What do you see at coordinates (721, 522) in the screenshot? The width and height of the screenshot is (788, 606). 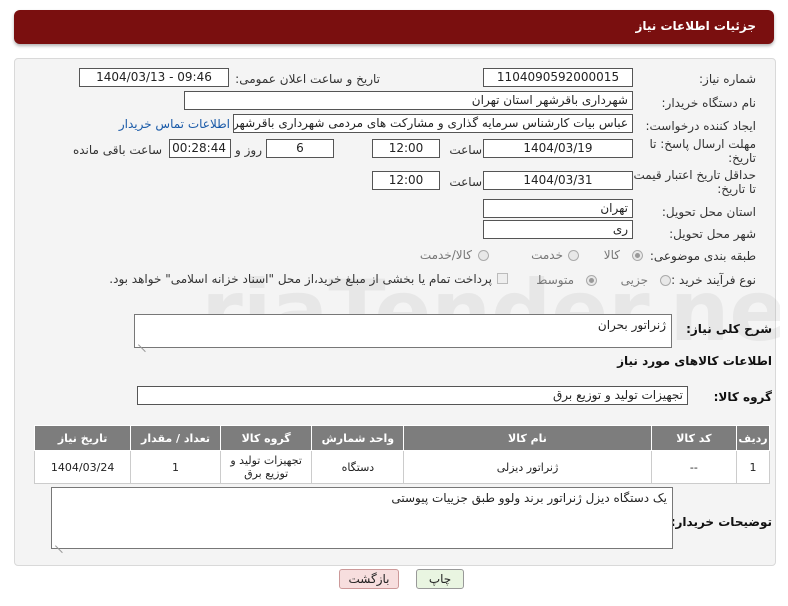 I see `buyer-notes-label: توضیحات خریدار:` at bounding box center [721, 522].